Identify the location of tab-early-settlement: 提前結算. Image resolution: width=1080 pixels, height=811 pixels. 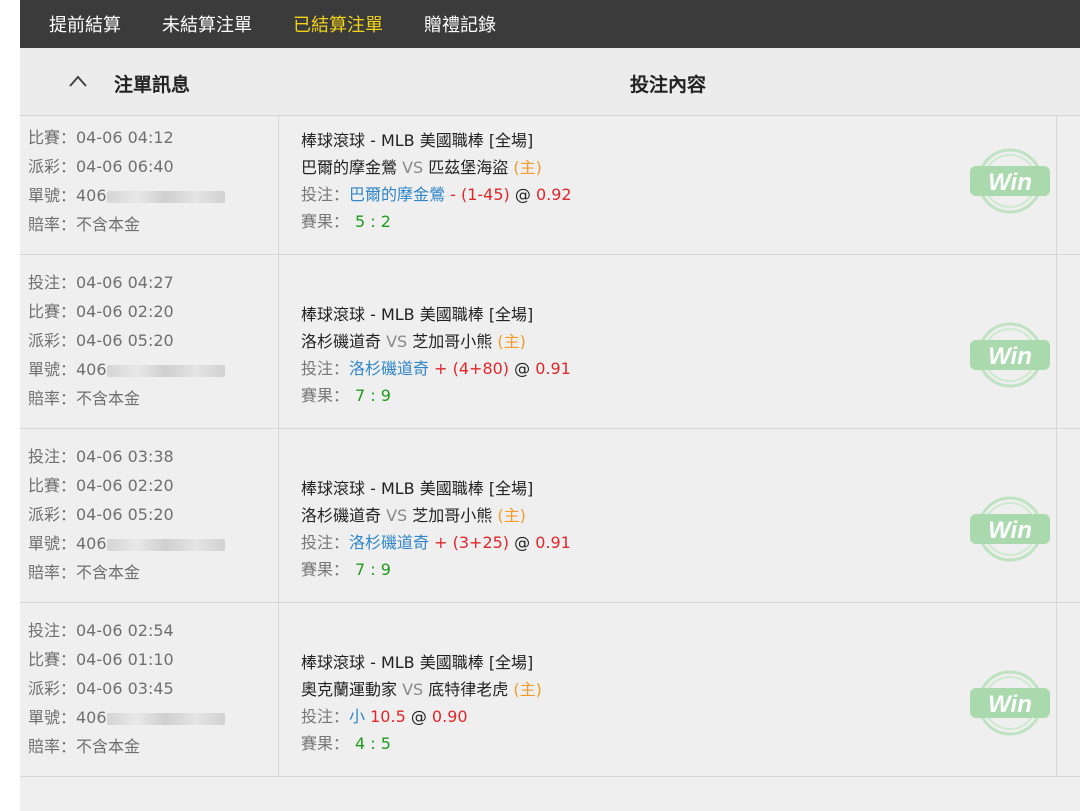
(85, 24).